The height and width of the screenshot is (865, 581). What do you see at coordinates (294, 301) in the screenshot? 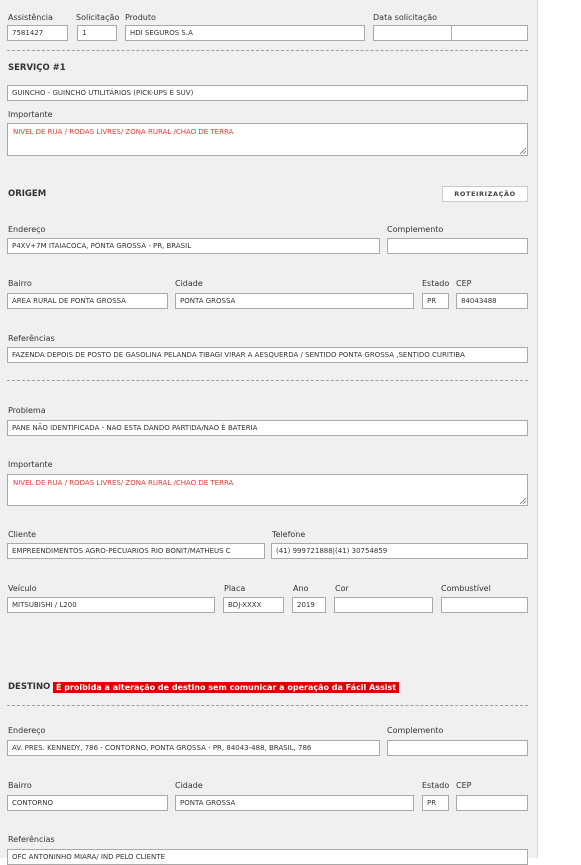
I see `origem-cidade-field: PONTA GROSSA` at bounding box center [294, 301].